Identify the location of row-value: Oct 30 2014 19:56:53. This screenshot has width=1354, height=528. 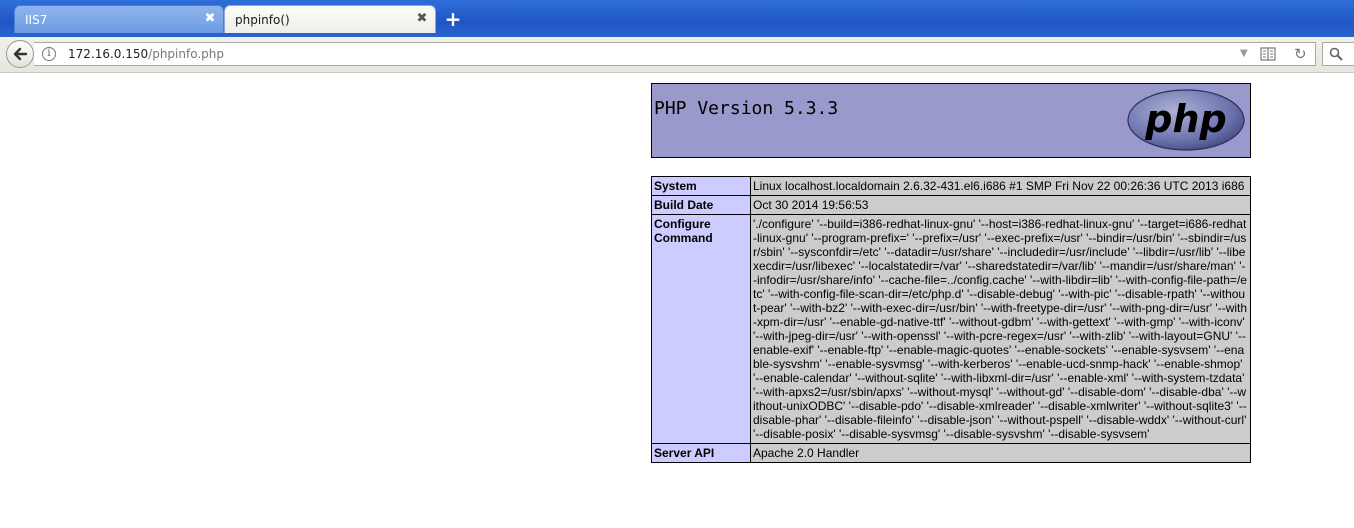
(1000, 205).